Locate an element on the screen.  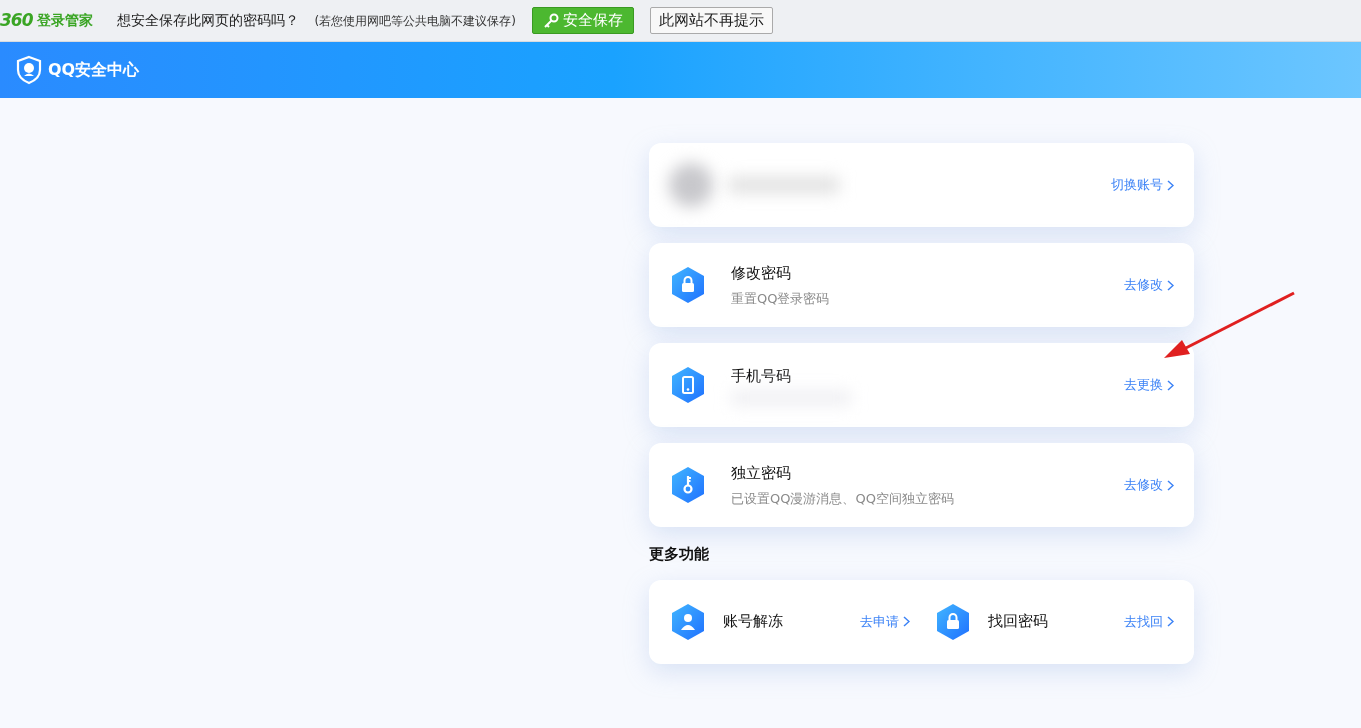
setting-title: 手机号码 is located at coordinates (761, 376).